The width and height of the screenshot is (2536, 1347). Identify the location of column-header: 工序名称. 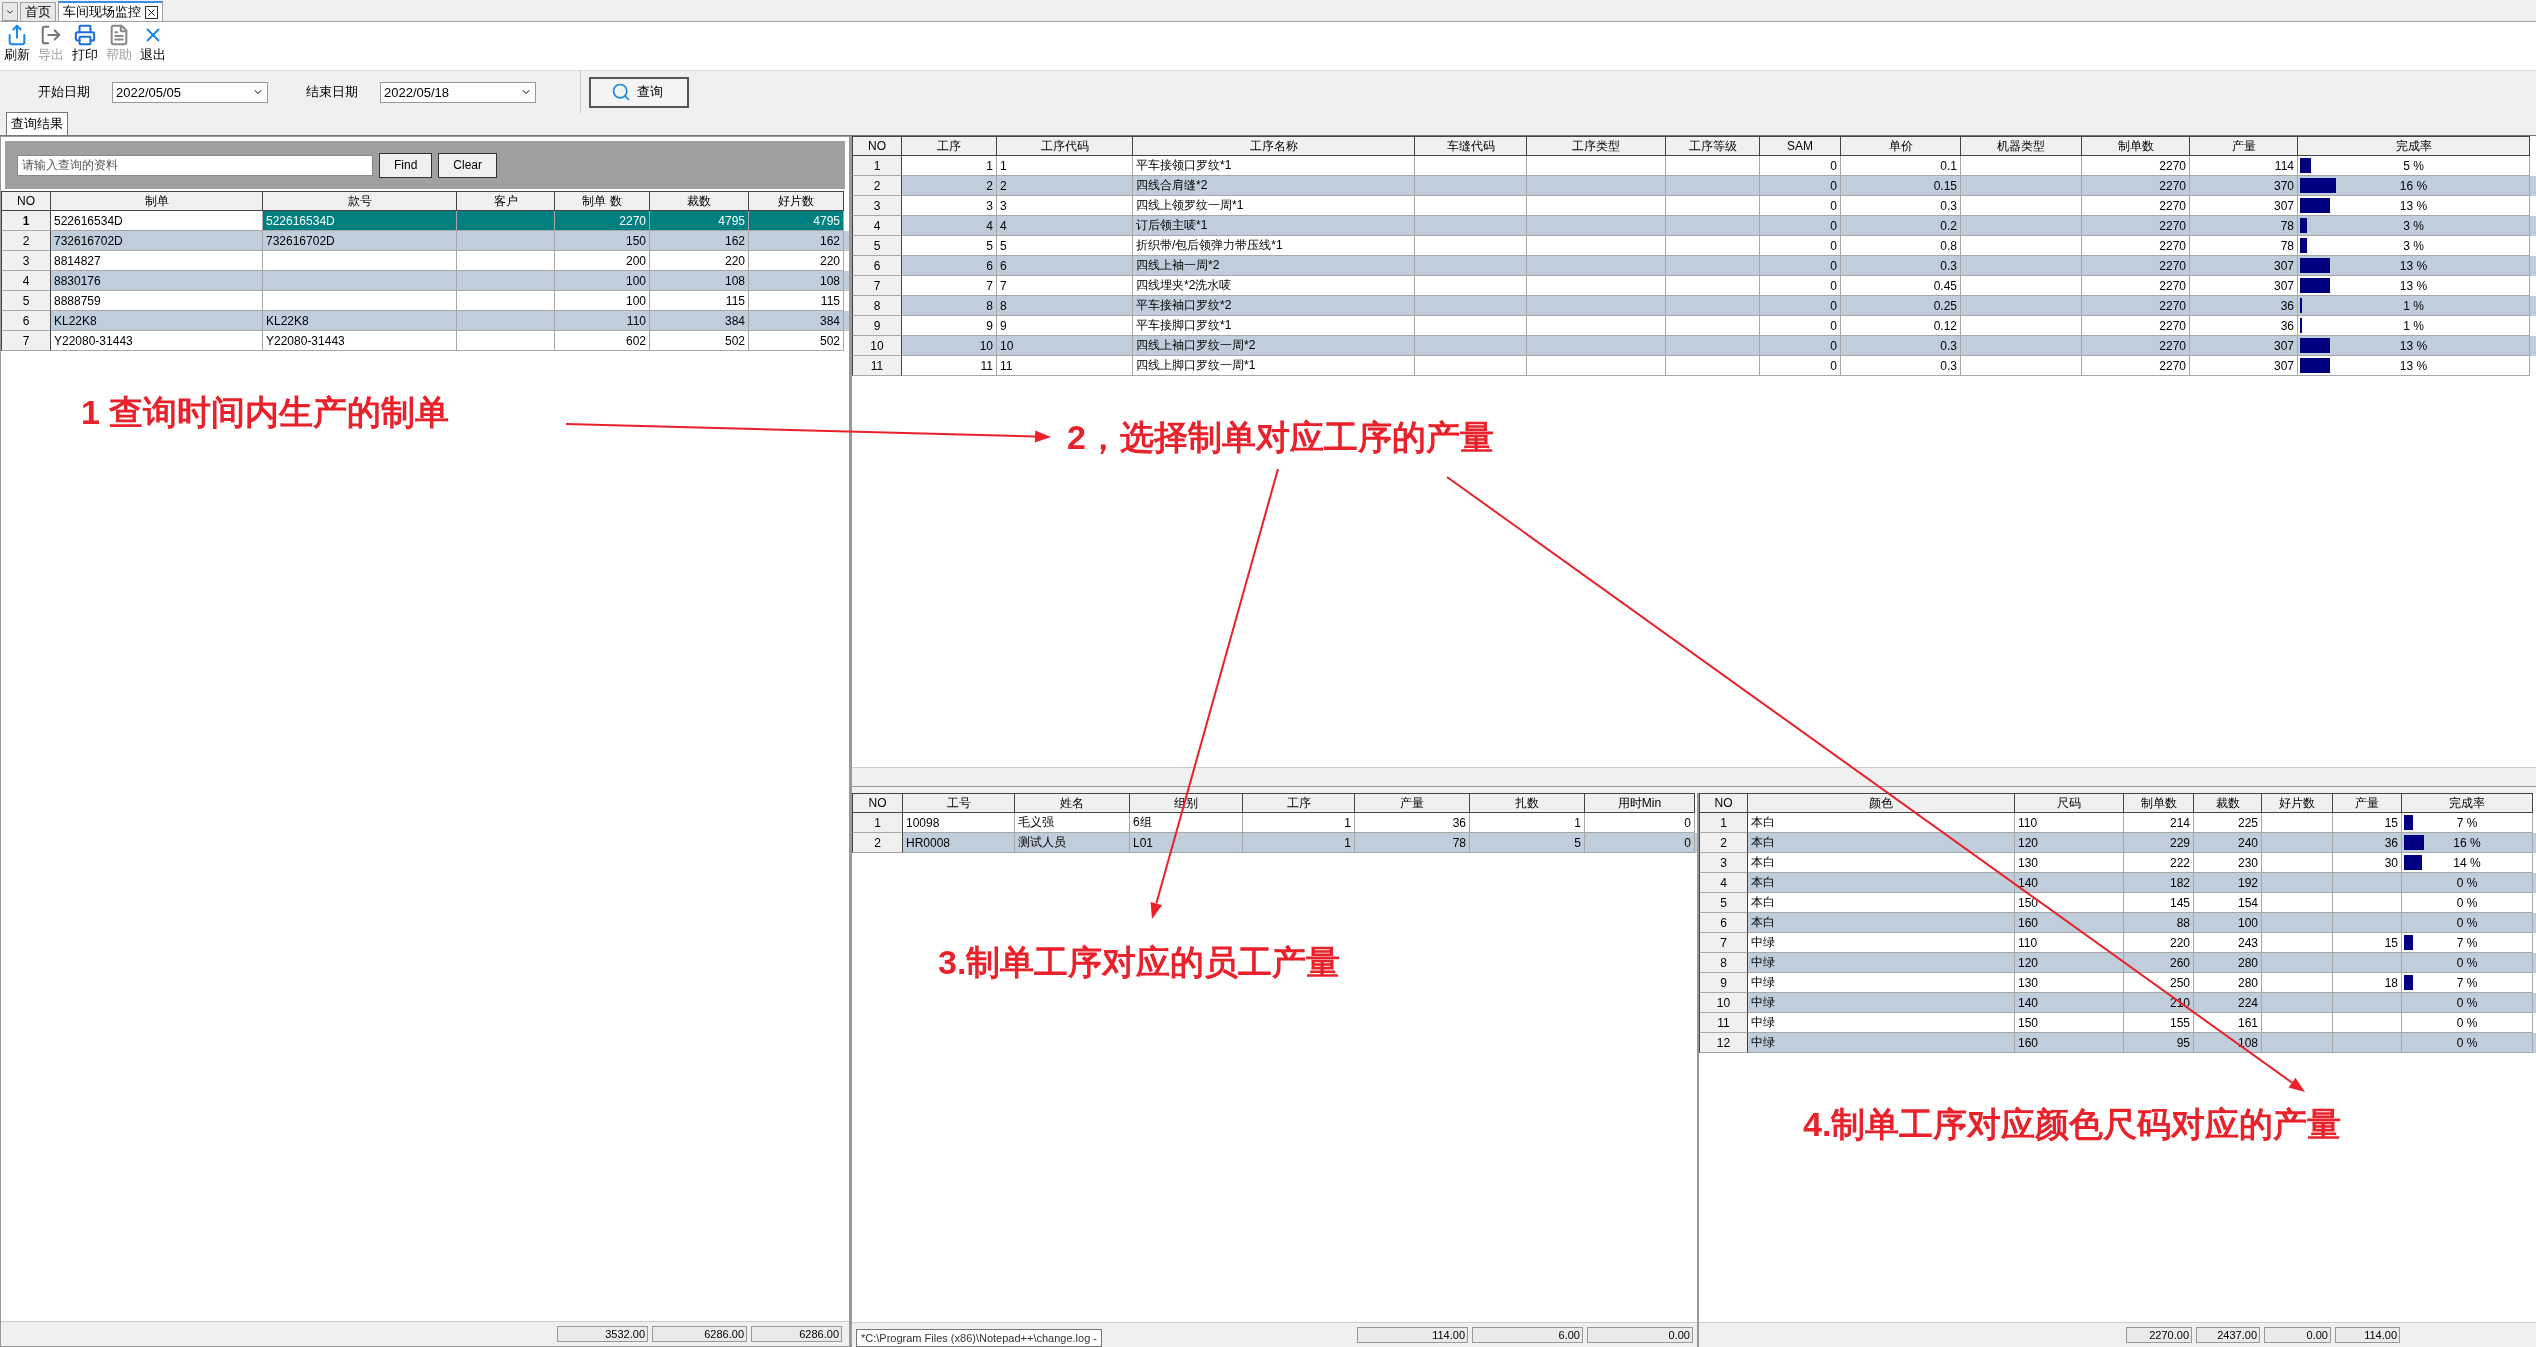
(1274, 146).